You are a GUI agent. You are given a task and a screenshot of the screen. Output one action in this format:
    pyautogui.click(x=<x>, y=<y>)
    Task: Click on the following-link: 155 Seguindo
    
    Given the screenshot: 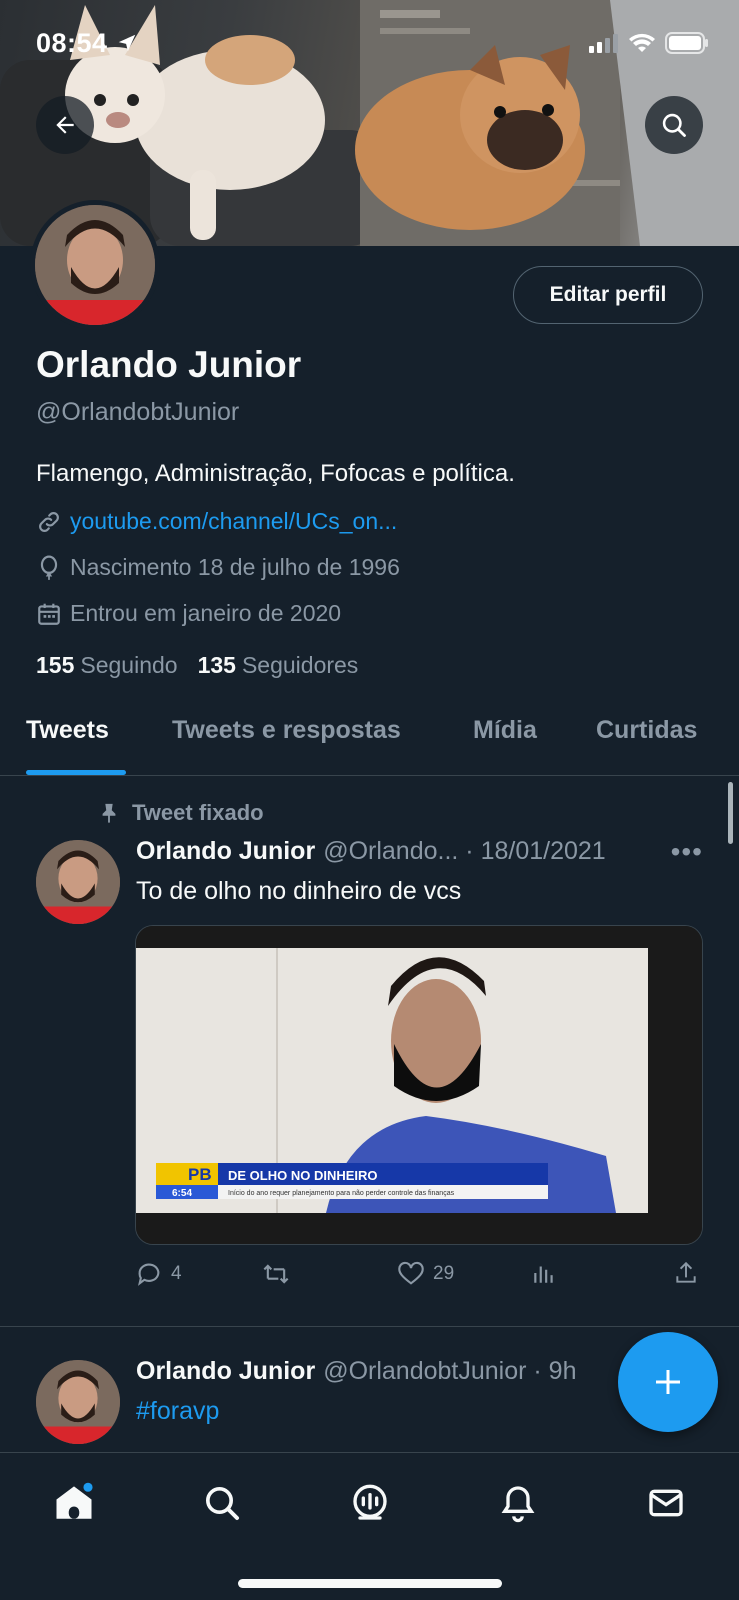 What is the action you would take?
    pyautogui.click(x=107, y=665)
    